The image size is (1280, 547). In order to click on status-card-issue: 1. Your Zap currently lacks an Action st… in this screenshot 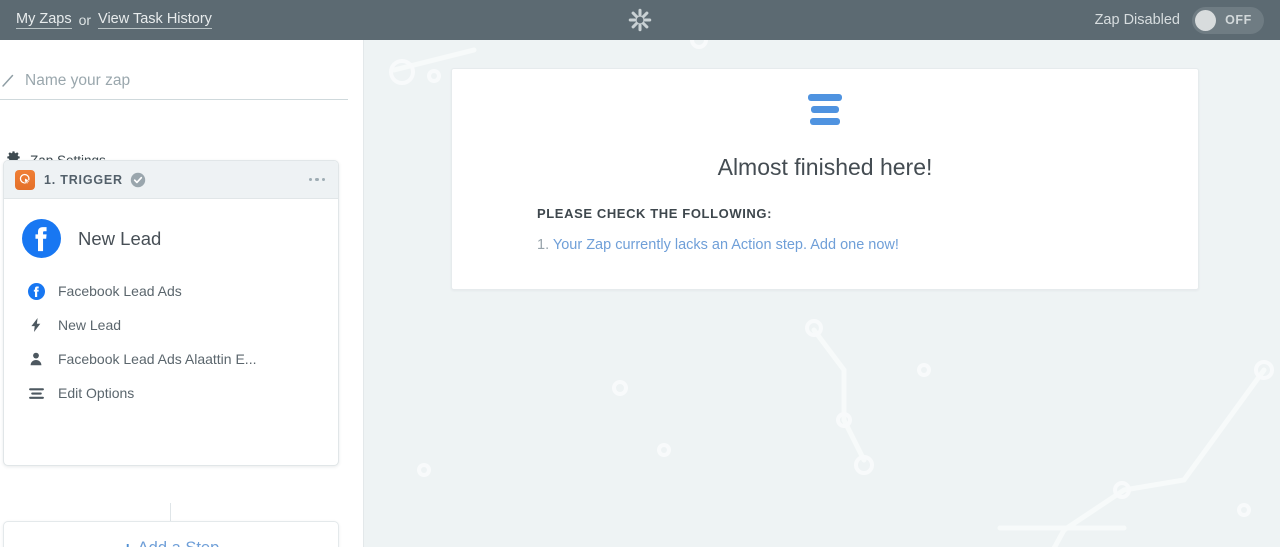, I will do `click(718, 245)`.